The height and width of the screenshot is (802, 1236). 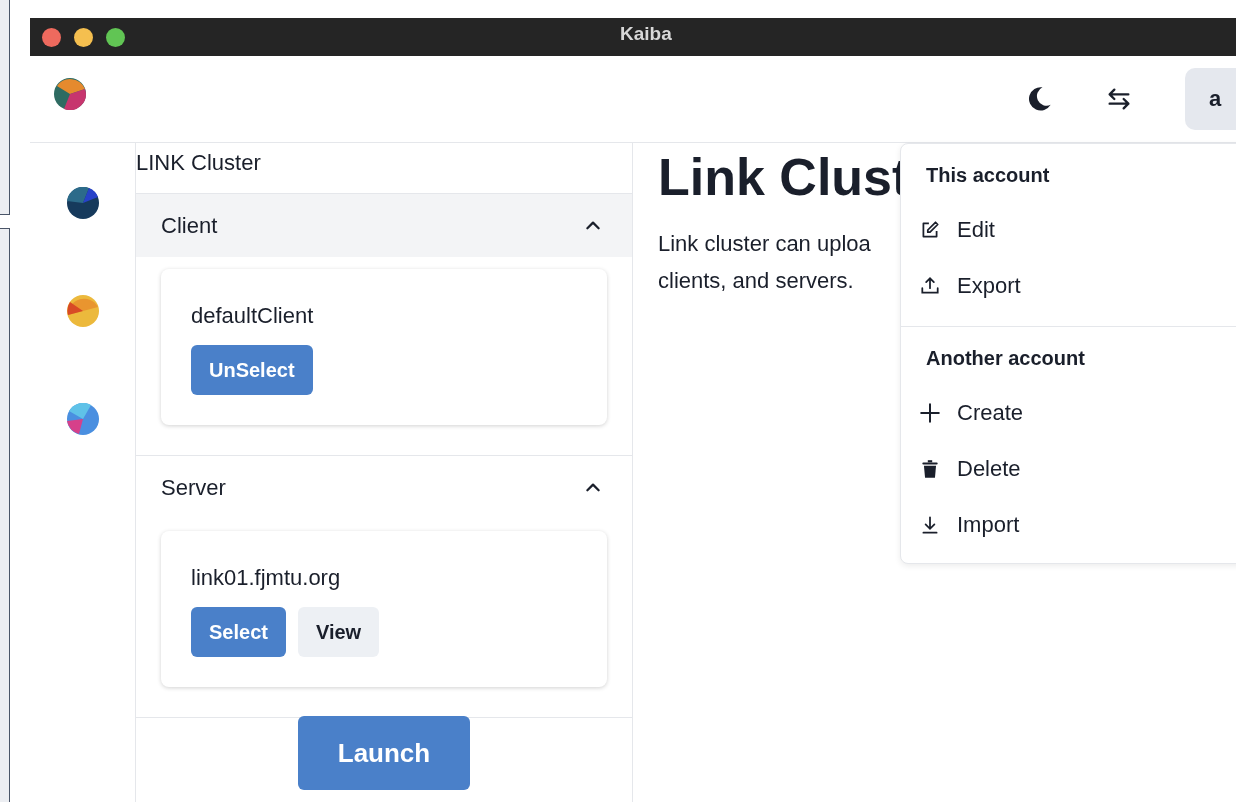 What do you see at coordinates (115, 37) in the screenshot?
I see `zoom-button` at bounding box center [115, 37].